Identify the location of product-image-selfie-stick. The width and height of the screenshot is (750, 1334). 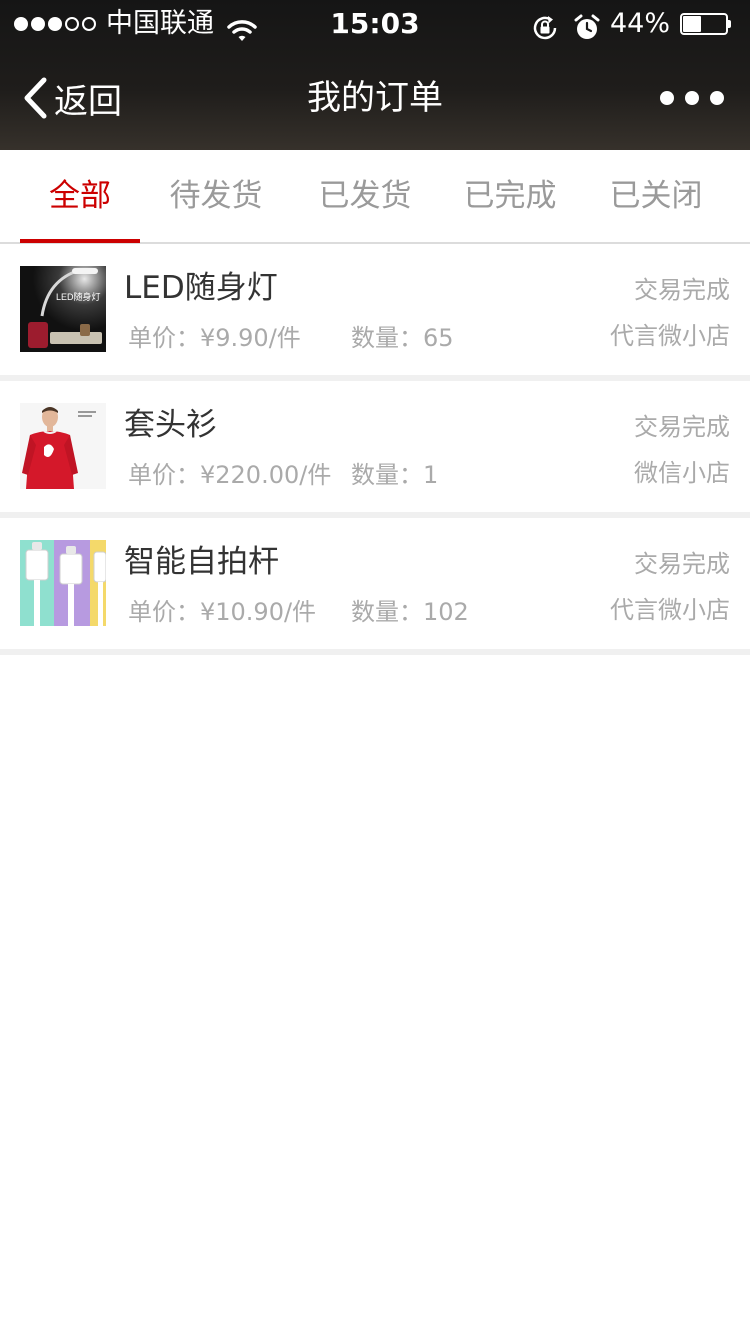
(63, 583).